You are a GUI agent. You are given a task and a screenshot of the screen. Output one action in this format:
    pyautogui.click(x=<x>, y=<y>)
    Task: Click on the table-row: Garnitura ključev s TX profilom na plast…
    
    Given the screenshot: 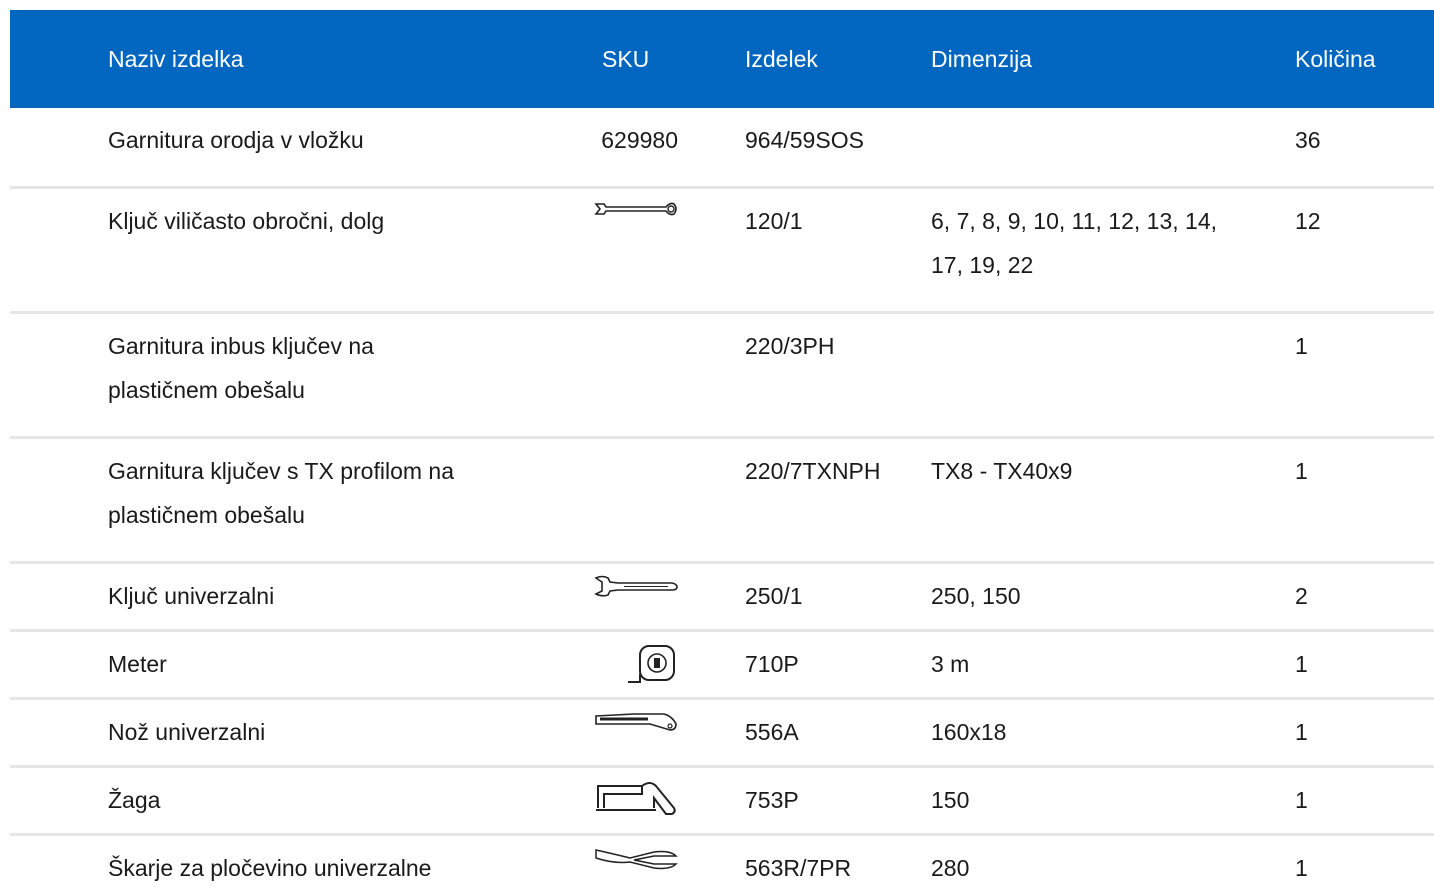 What is the action you would take?
    pyautogui.click(x=722, y=500)
    